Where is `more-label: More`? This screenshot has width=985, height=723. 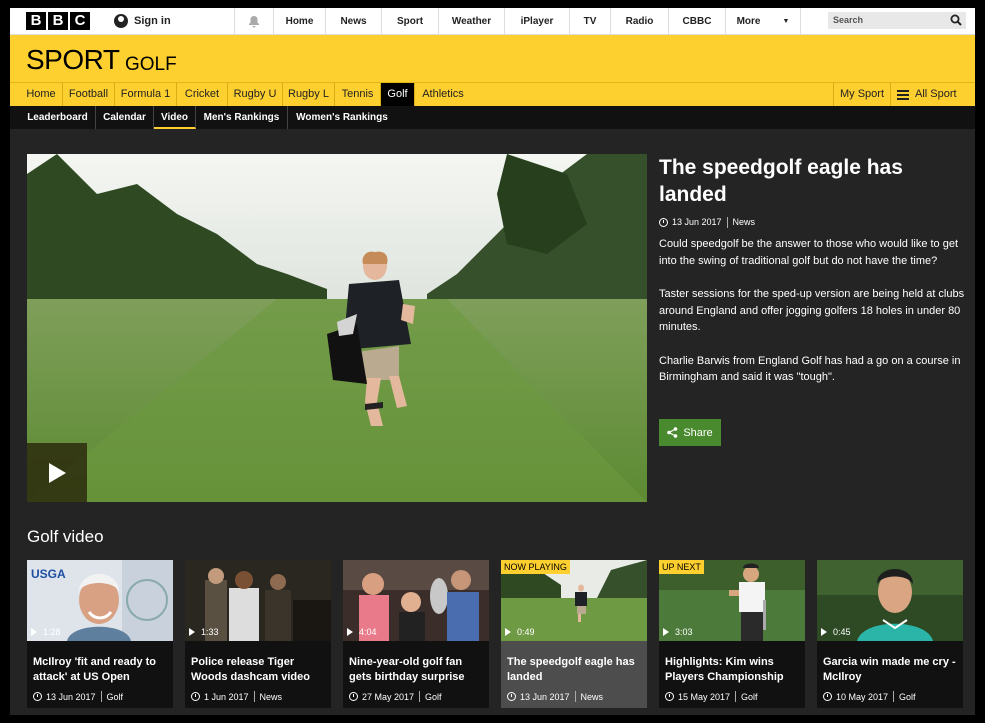
more-label: More is located at coordinates (748, 21).